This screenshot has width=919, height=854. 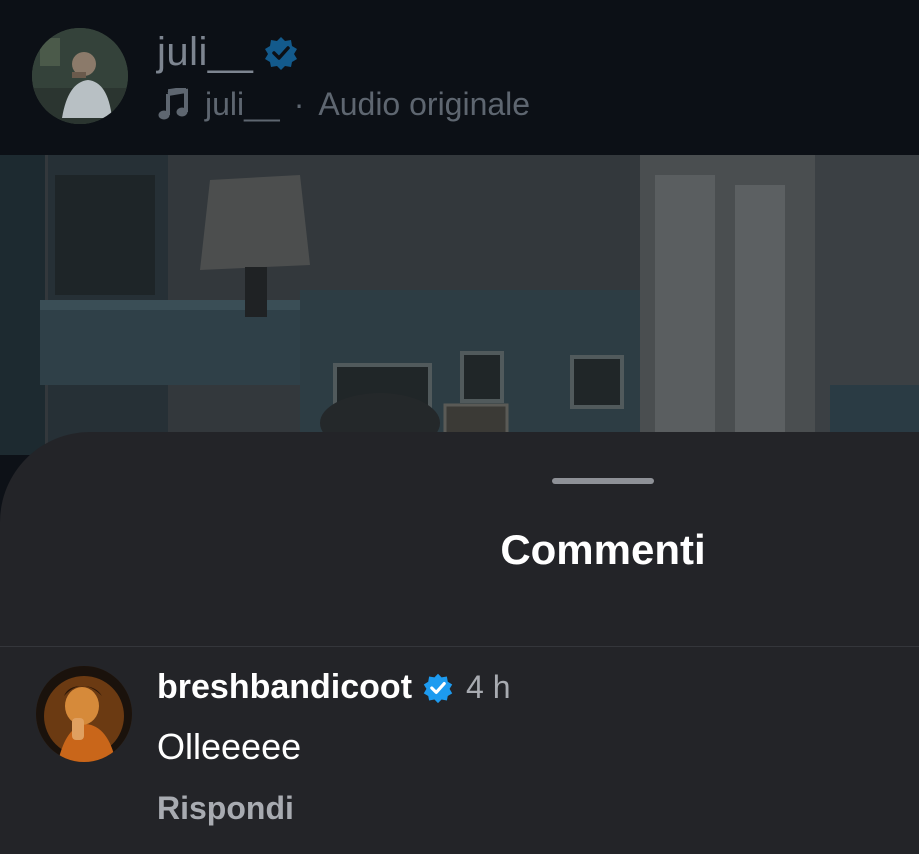 What do you see at coordinates (225, 808) in the screenshot?
I see `reply-button: Rispondi` at bounding box center [225, 808].